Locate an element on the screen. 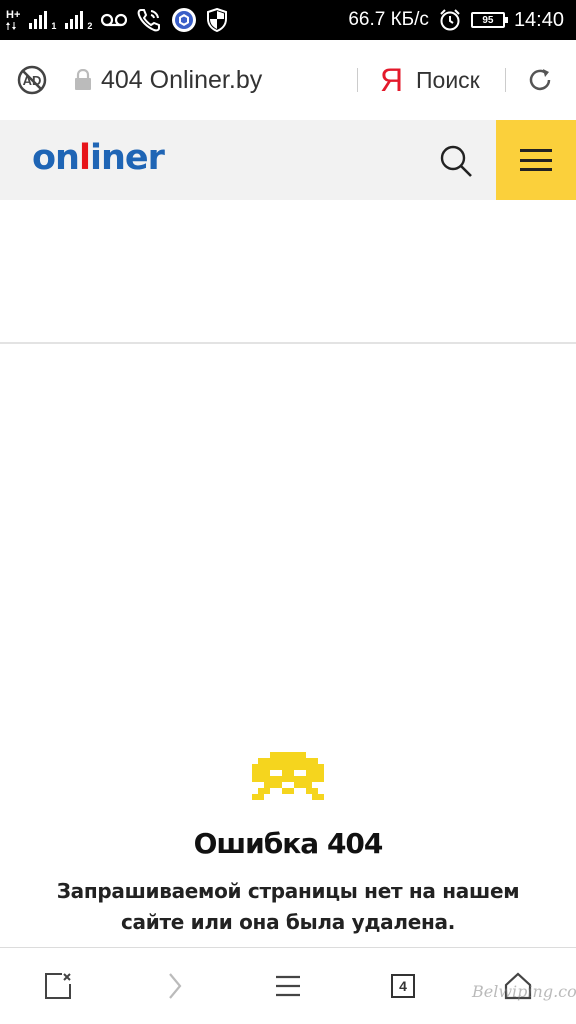 This screenshot has height=1024, width=576. status-right: 66.7 КБ/с 95 14:40 is located at coordinates (456, 20).